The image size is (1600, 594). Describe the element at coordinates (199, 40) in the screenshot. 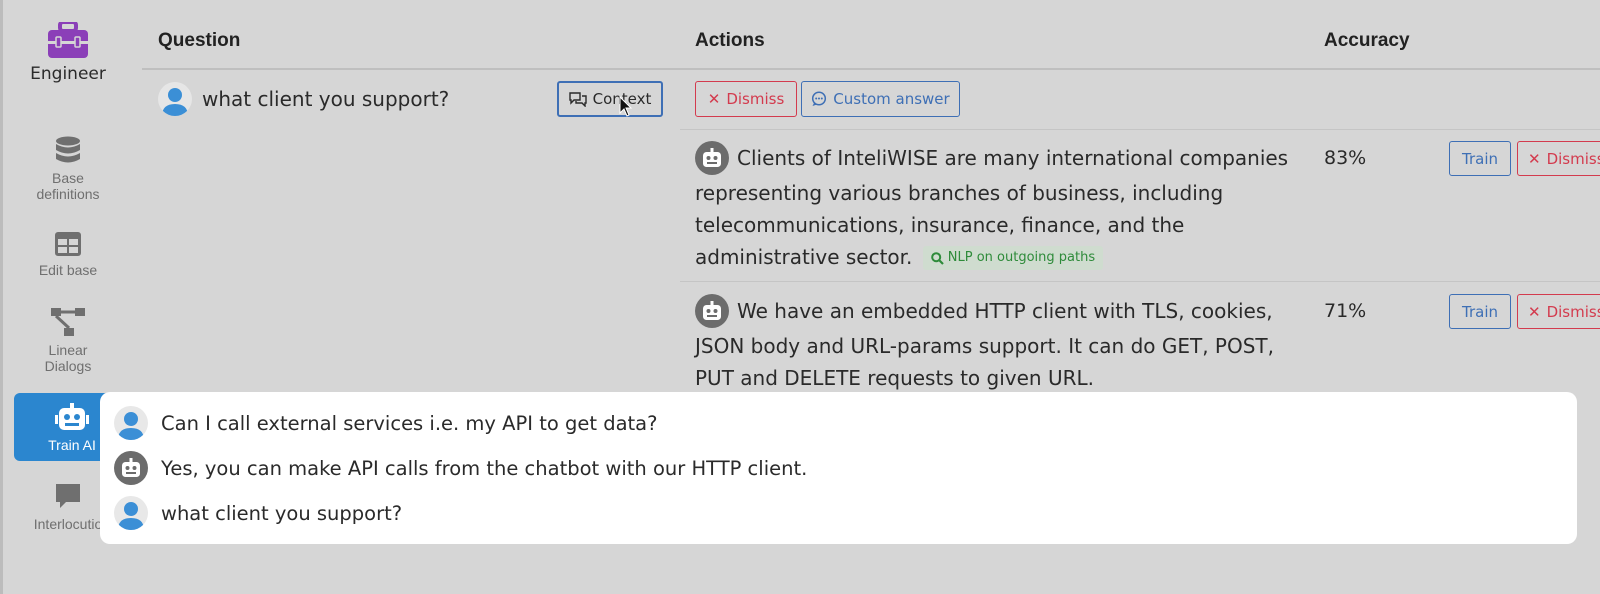

I see `column-header-question: Question` at that location.